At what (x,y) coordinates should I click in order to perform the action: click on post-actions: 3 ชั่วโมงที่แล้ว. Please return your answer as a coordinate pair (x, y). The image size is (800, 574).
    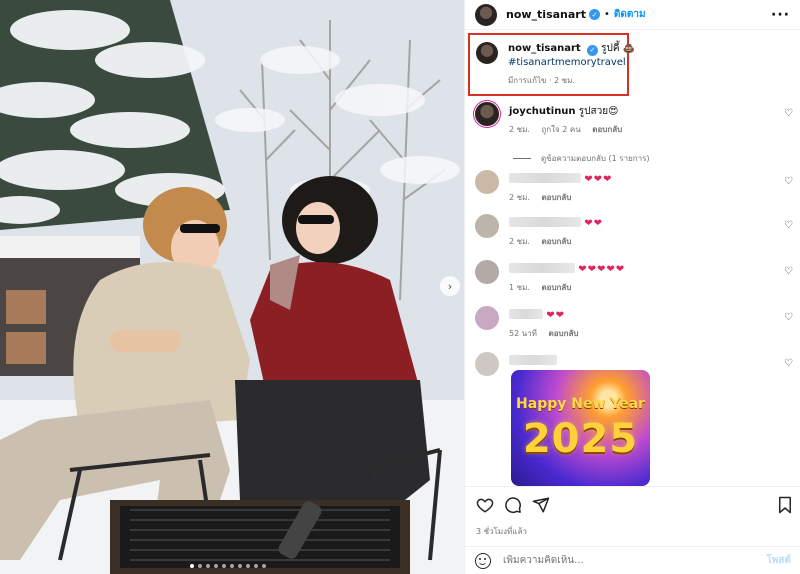
    Looking at the image, I should click on (632, 516).